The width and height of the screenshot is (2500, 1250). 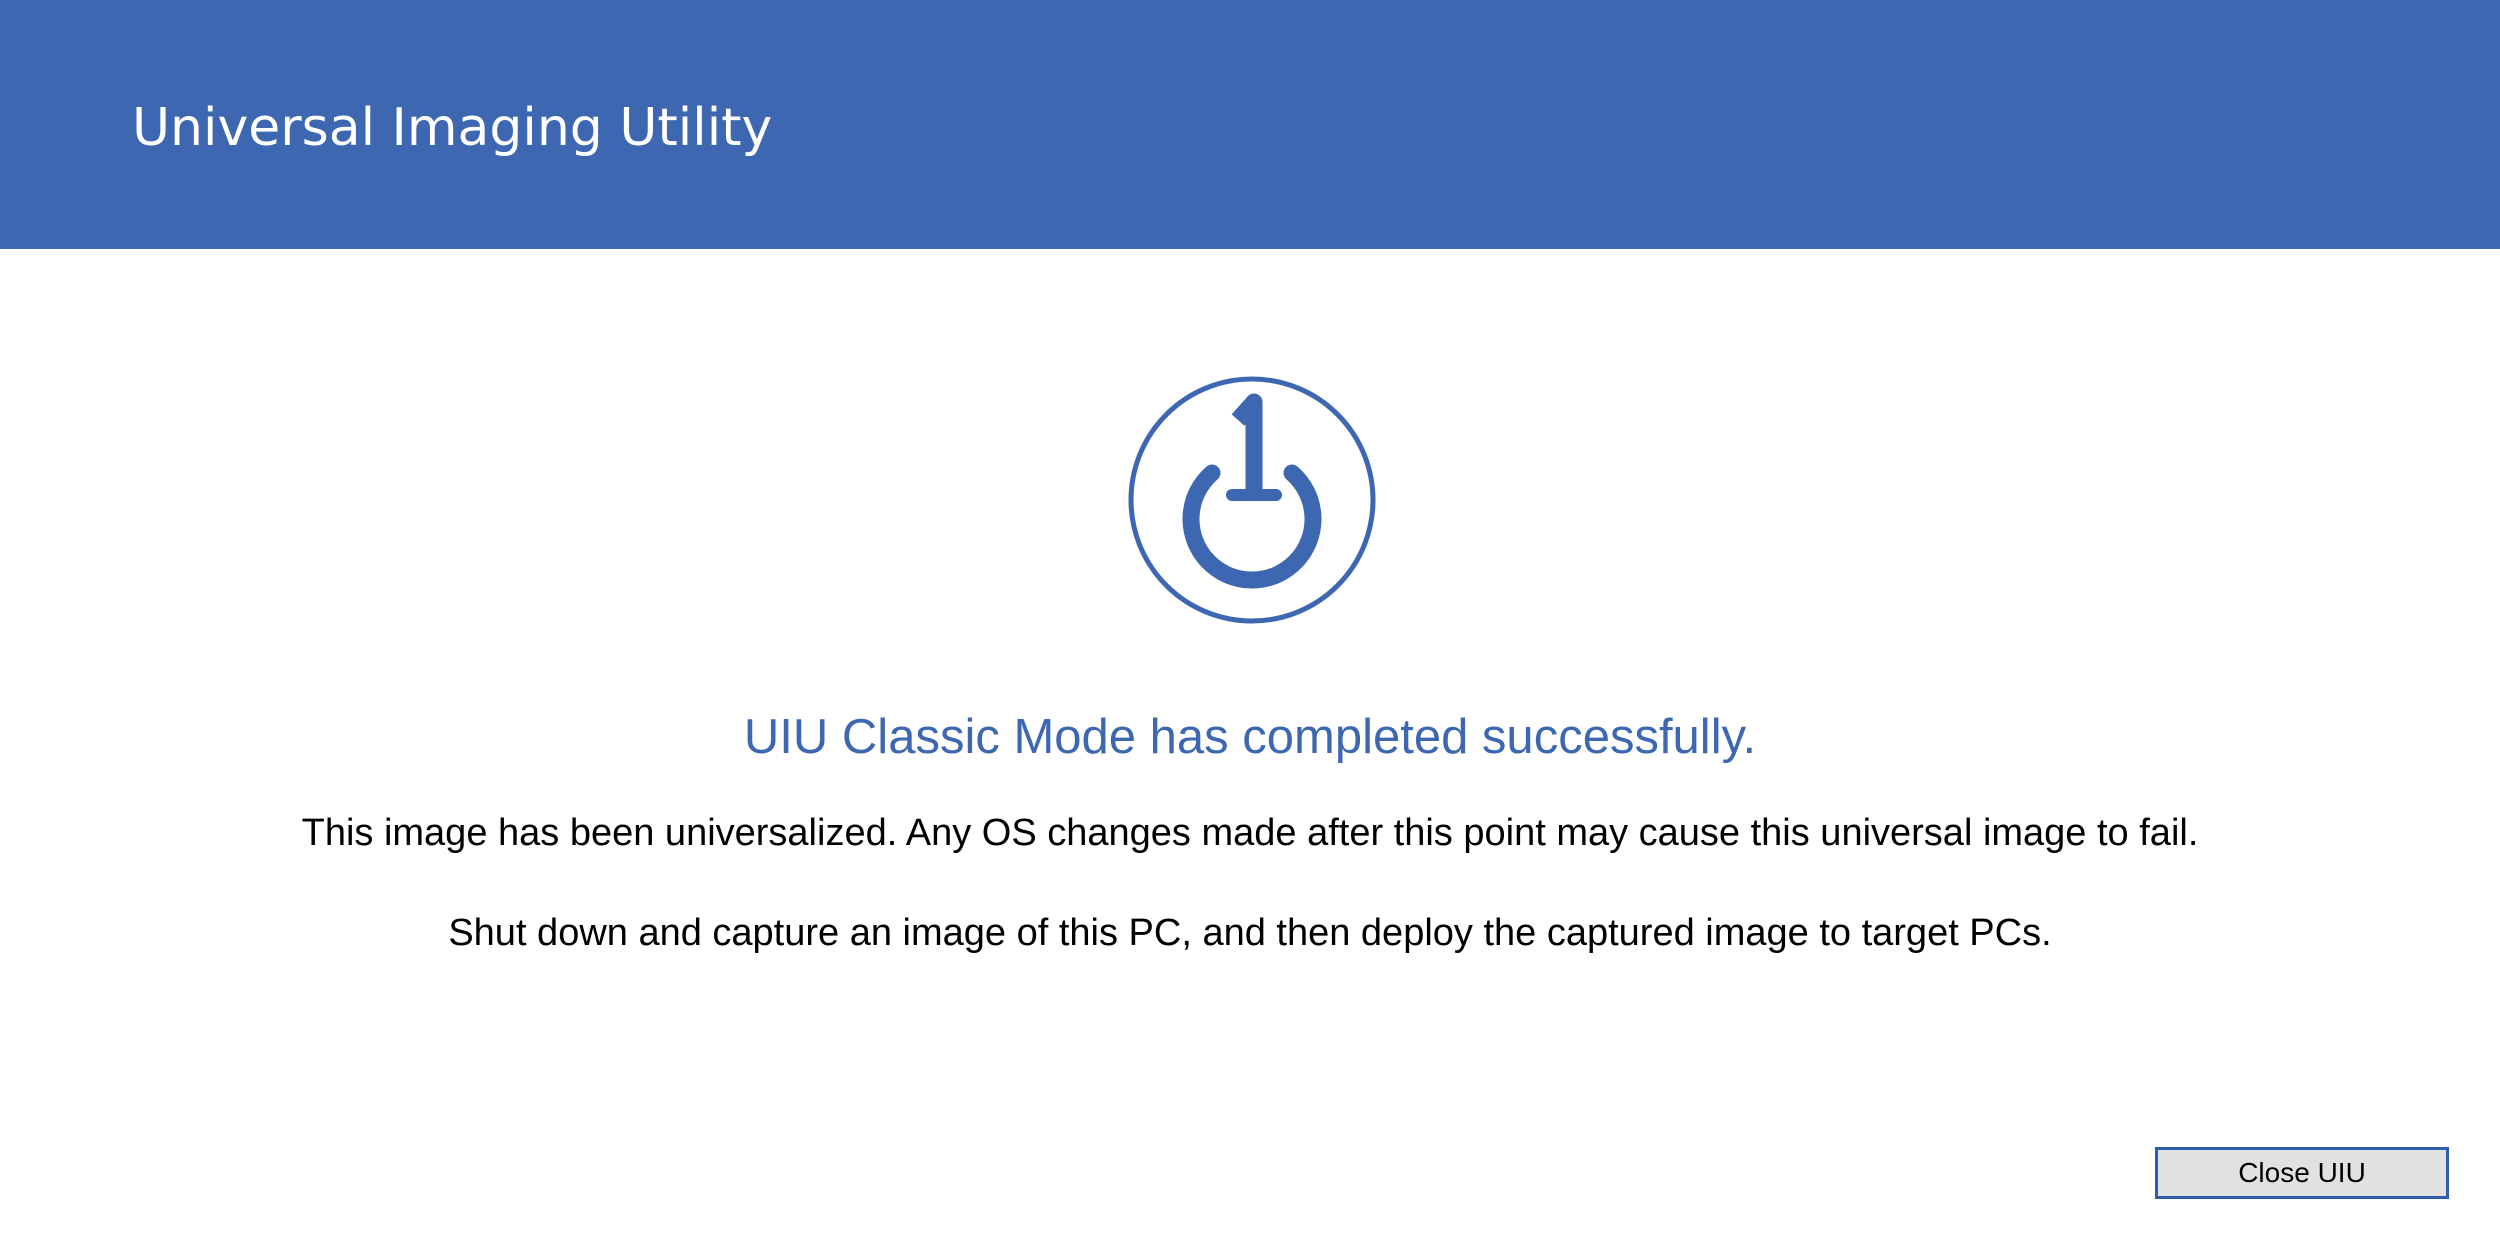 What do you see at coordinates (452, 128) in the screenshot?
I see `app-title: Universal Imaging Utility` at bounding box center [452, 128].